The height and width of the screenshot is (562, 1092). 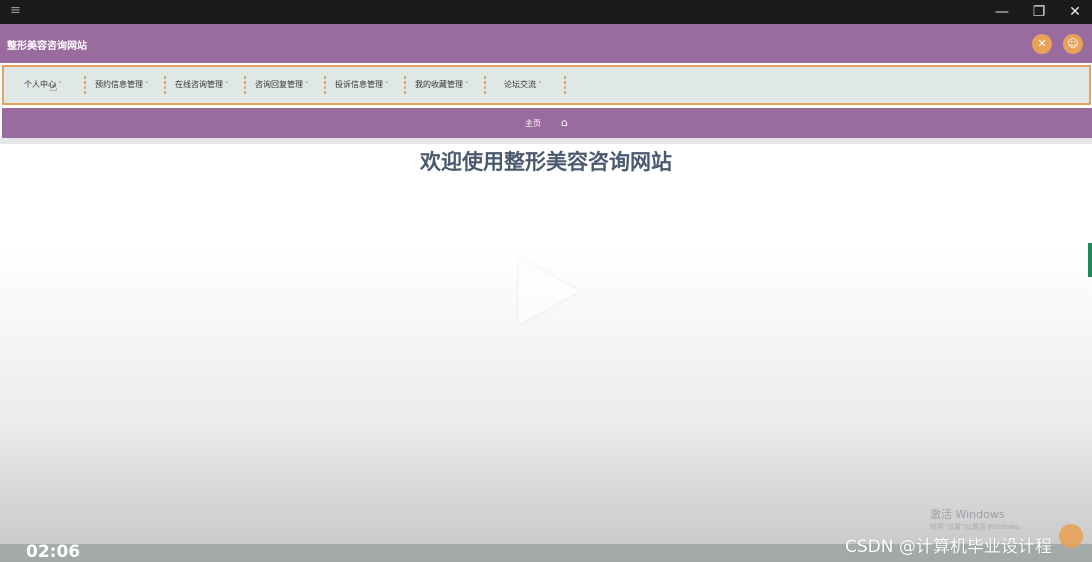 What do you see at coordinates (282, 85) in the screenshot?
I see `nav-item-consult-reply: 咨询回复管理 ˅` at bounding box center [282, 85].